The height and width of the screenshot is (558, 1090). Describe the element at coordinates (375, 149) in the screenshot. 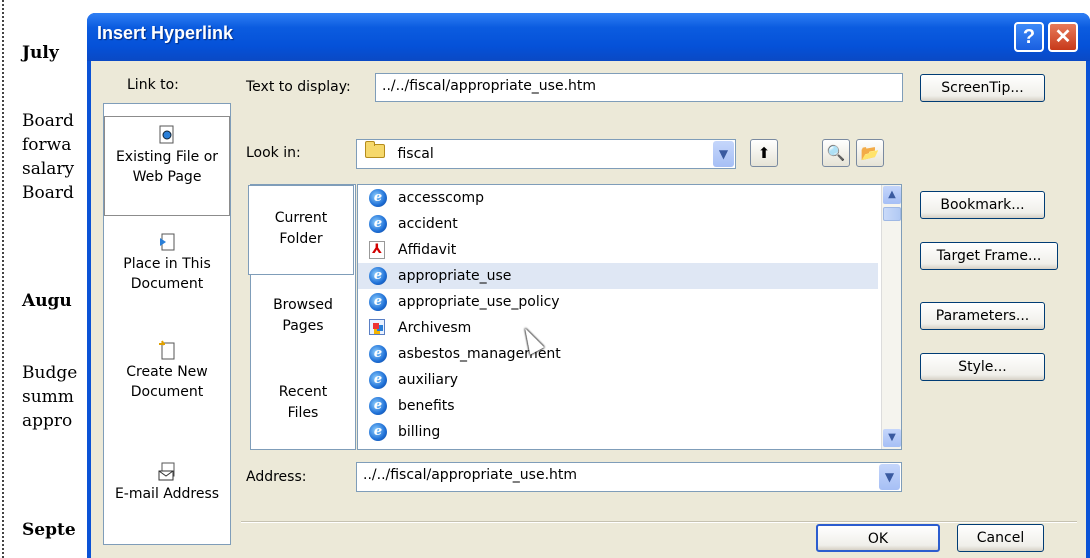

I see `folder-icon` at that location.